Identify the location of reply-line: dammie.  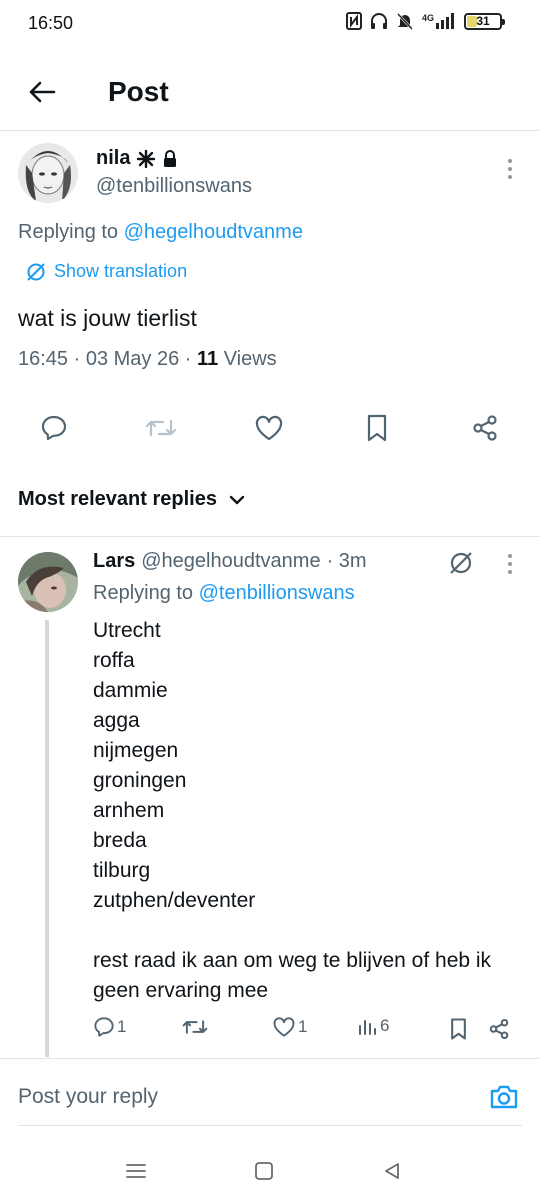
(130, 690).